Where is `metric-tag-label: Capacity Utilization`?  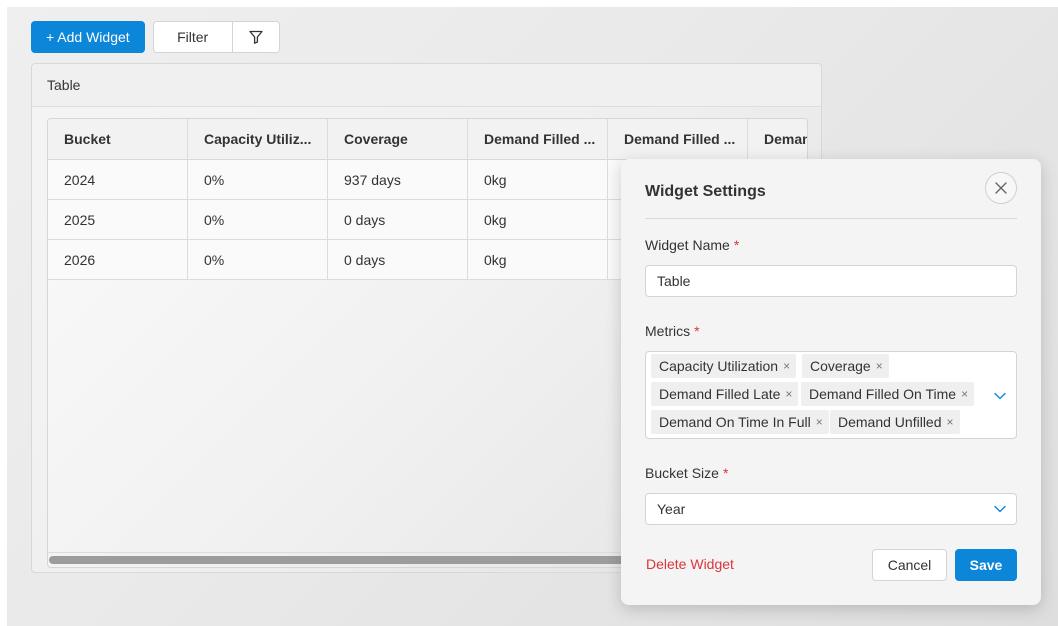 metric-tag-label: Capacity Utilization is located at coordinates (719, 366).